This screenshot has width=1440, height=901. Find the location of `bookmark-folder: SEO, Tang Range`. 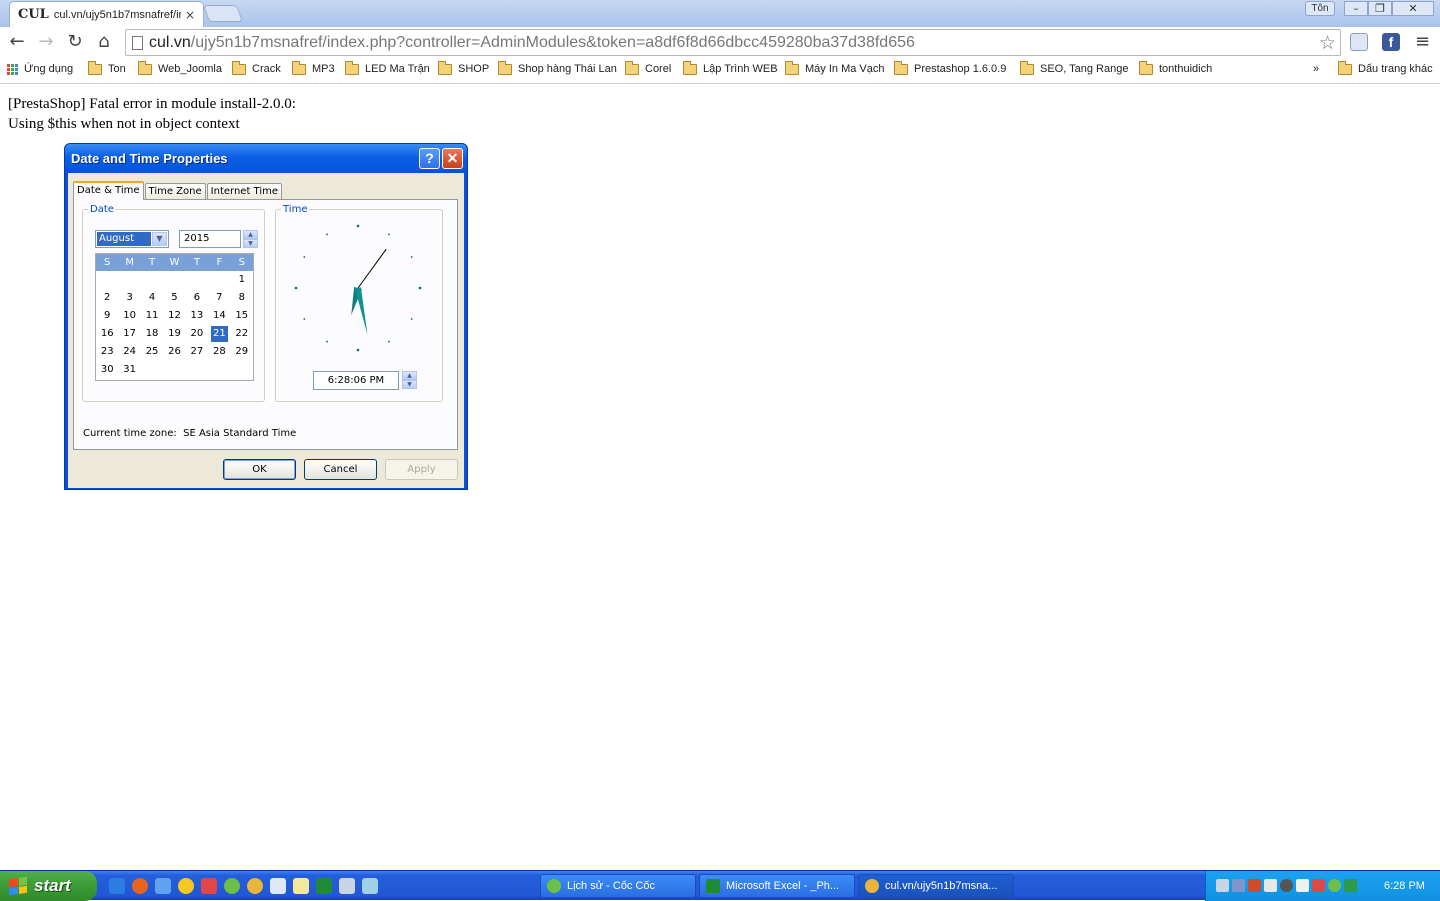

bookmark-folder: SEO, Tang Range is located at coordinates (1074, 67).